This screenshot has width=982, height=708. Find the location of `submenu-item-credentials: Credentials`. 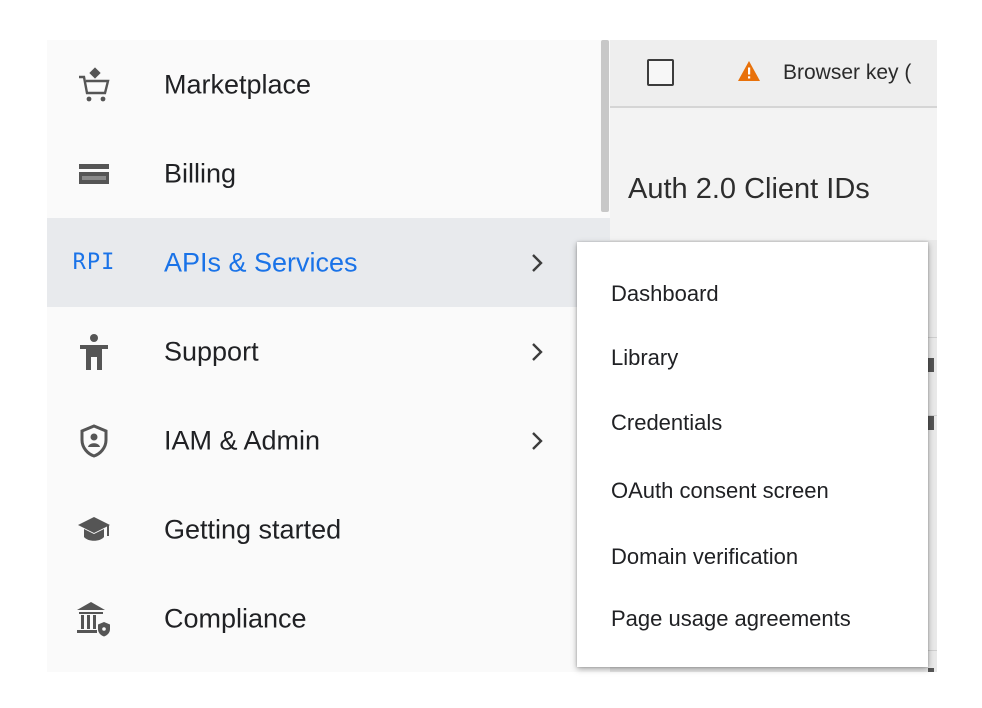

submenu-item-credentials: Credentials is located at coordinates (752, 423).